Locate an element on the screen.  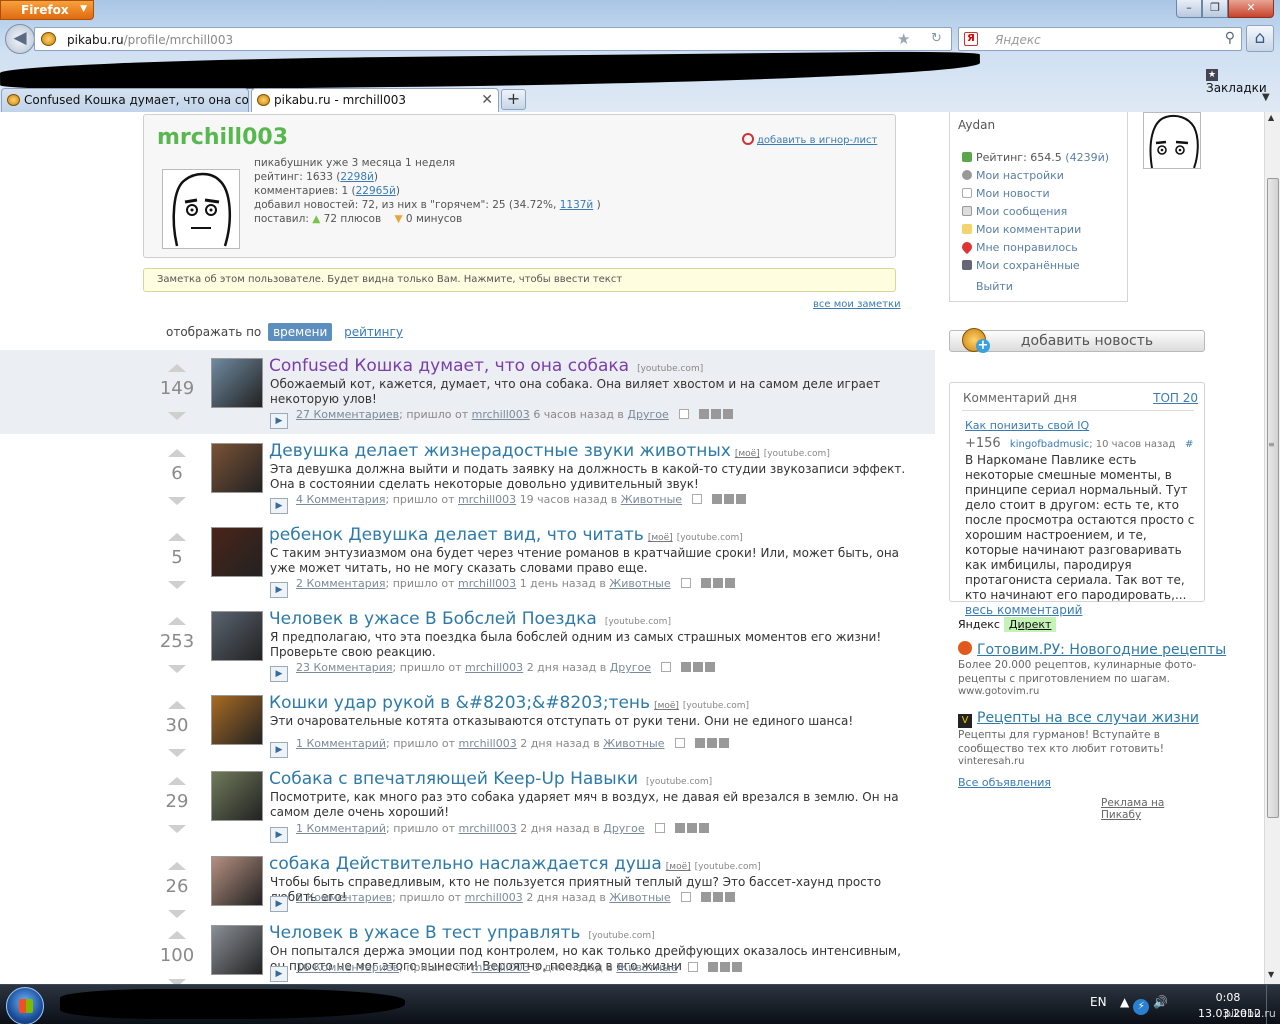
comment-author-link: kingofbadmusic is located at coordinates (1049, 444).